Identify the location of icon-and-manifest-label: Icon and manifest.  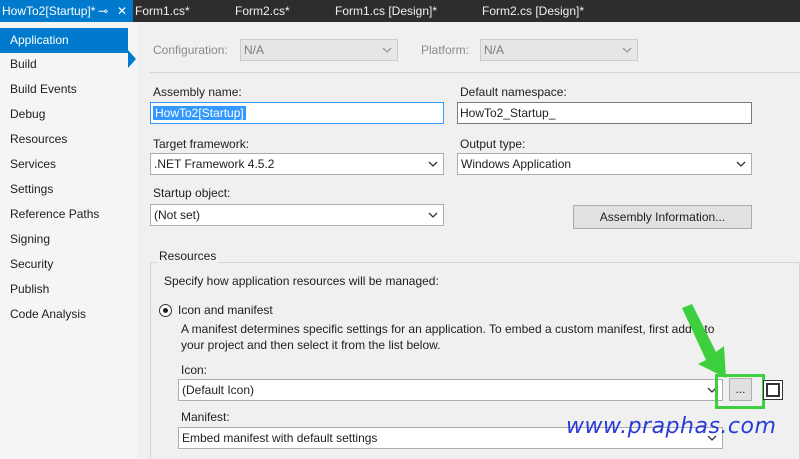
(225, 310).